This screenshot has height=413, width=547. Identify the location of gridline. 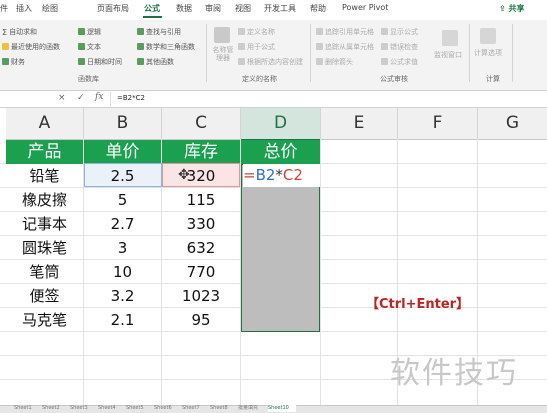
(320, 272).